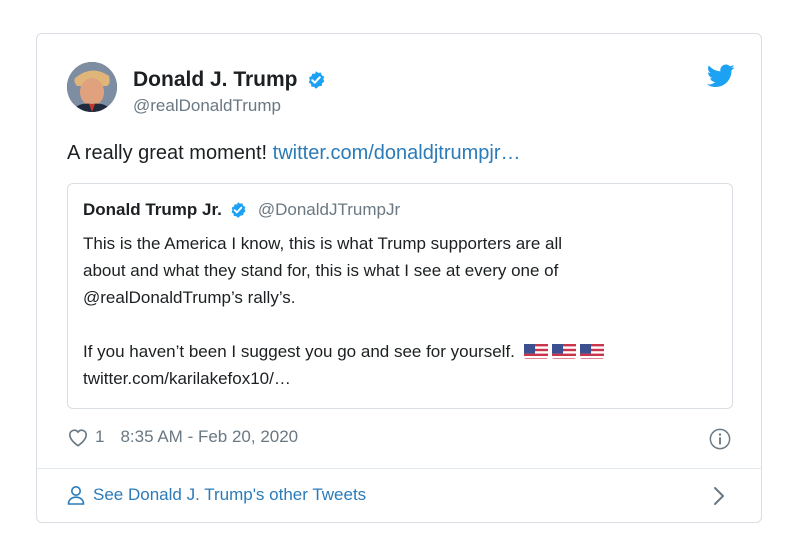 The width and height of the screenshot is (799, 560). I want to click on other-tweets-link: See Donald J. Trump's other Tweets, so click(216, 495).